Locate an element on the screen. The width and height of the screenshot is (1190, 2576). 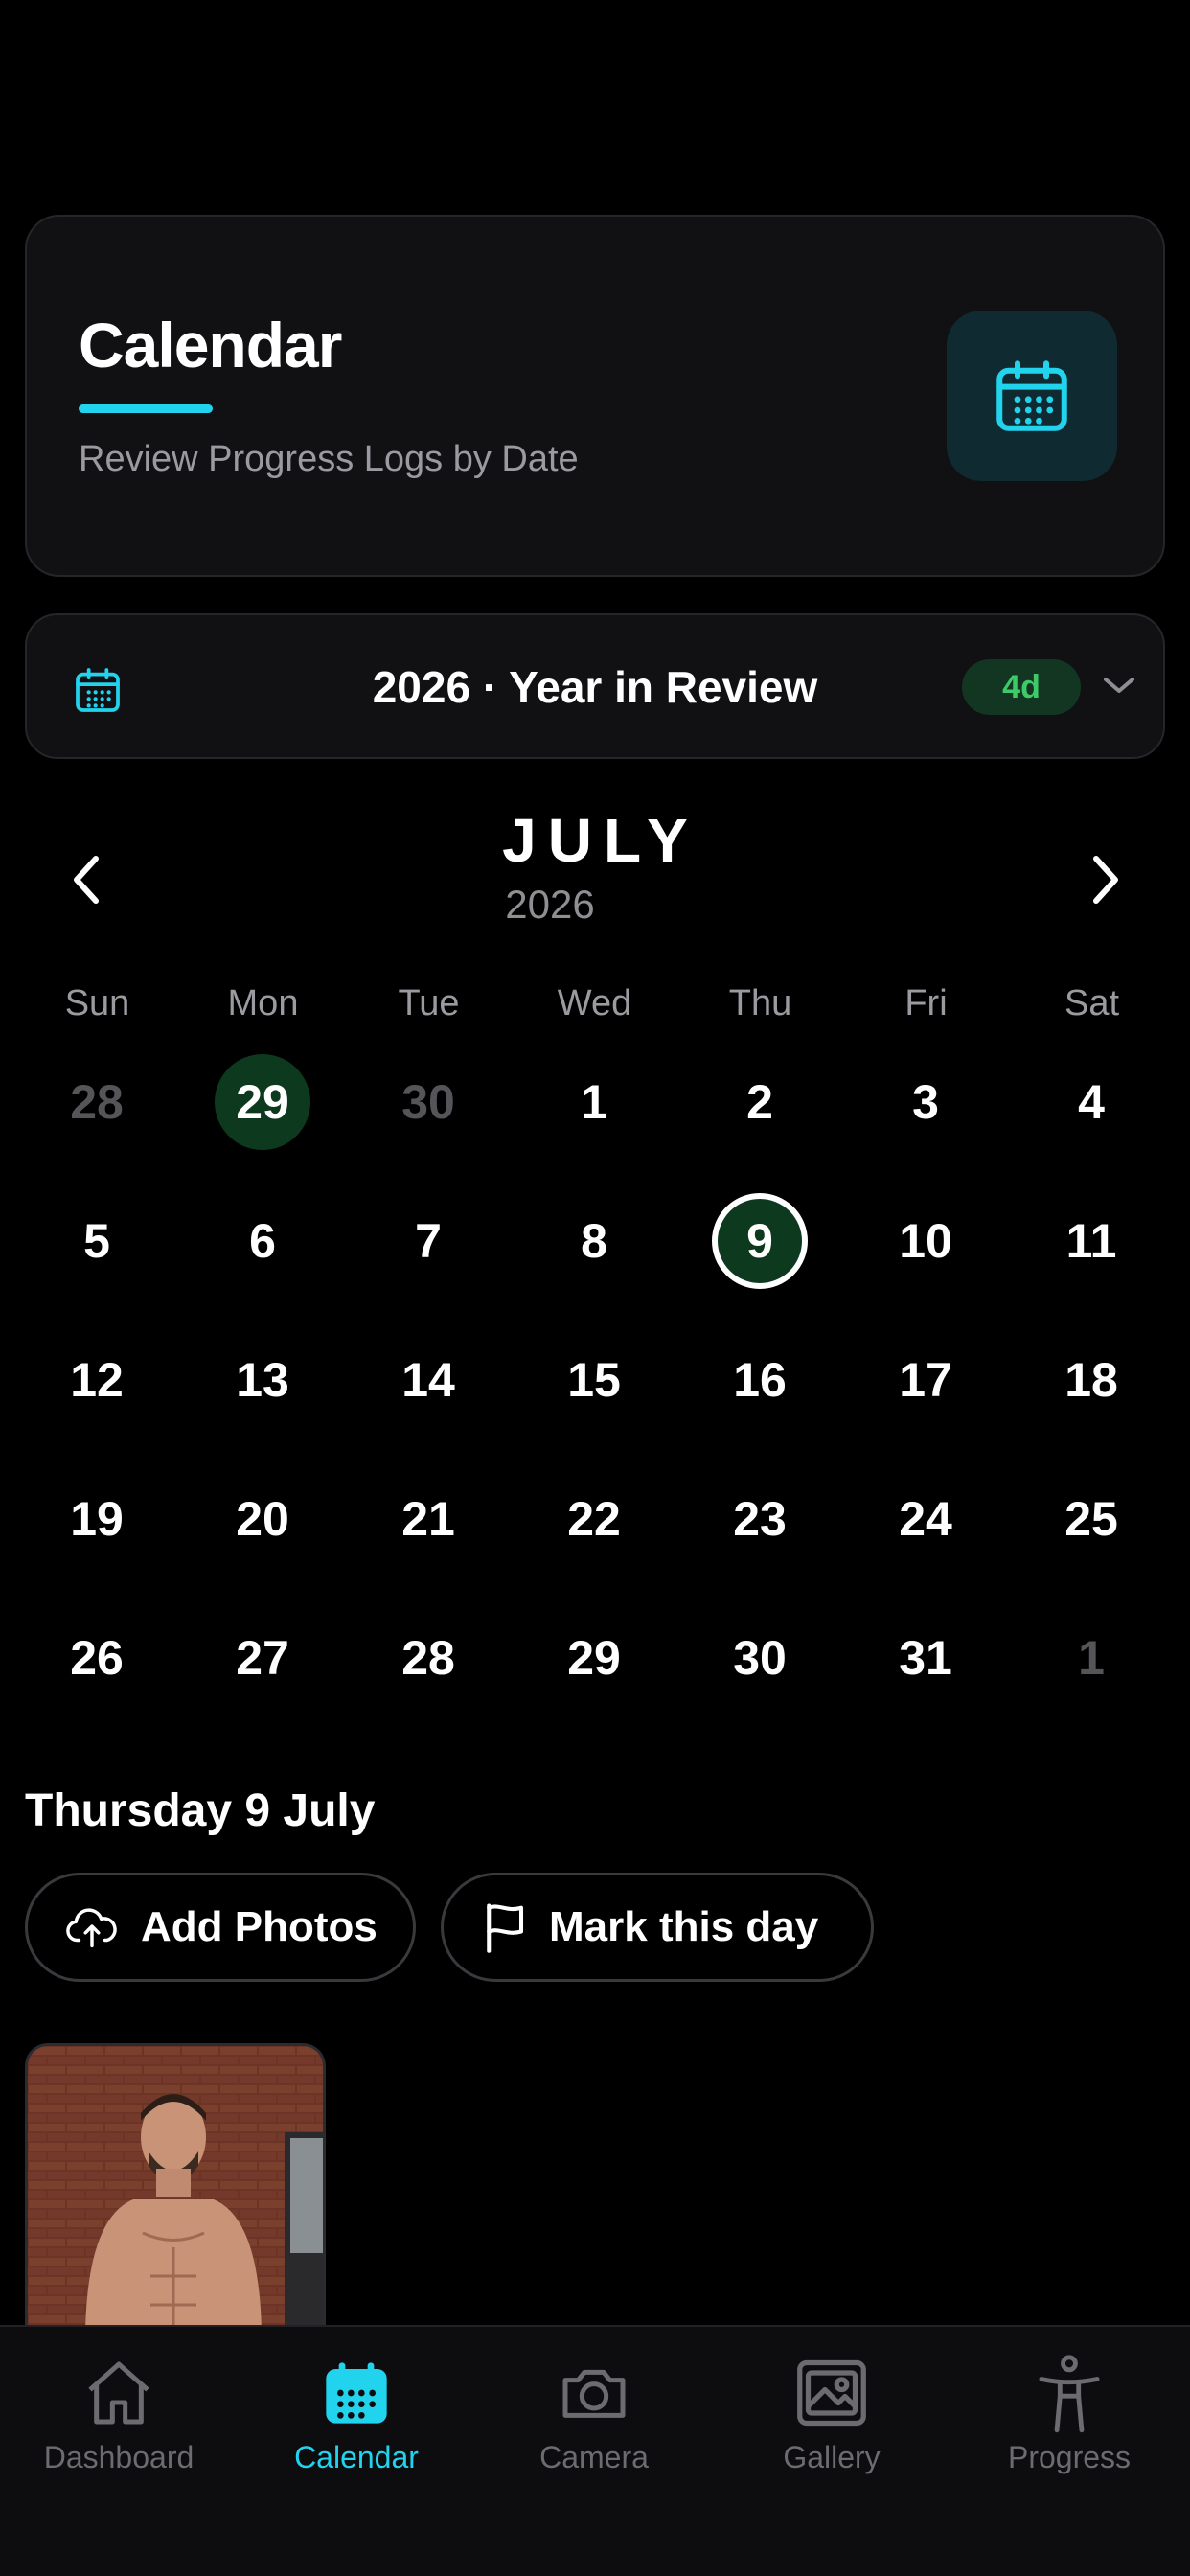
calendar-day: 11 is located at coordinates (1091, 1241).